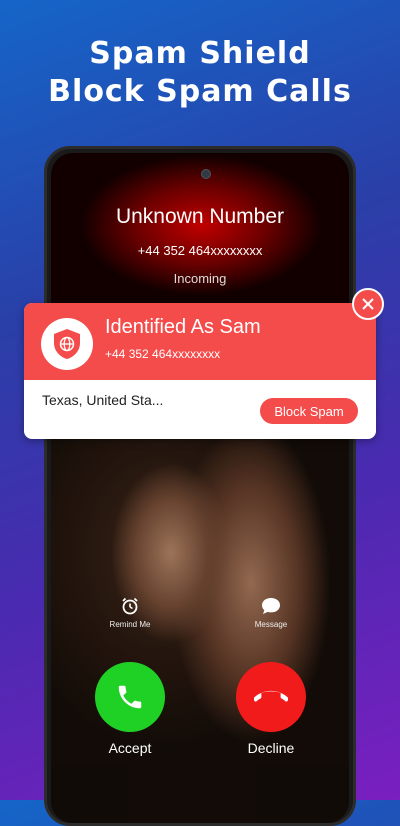  Describe the element at coordinates (183, 327) in the screenshot. I see `spam-identified-title: Identified As Sam` at that location.